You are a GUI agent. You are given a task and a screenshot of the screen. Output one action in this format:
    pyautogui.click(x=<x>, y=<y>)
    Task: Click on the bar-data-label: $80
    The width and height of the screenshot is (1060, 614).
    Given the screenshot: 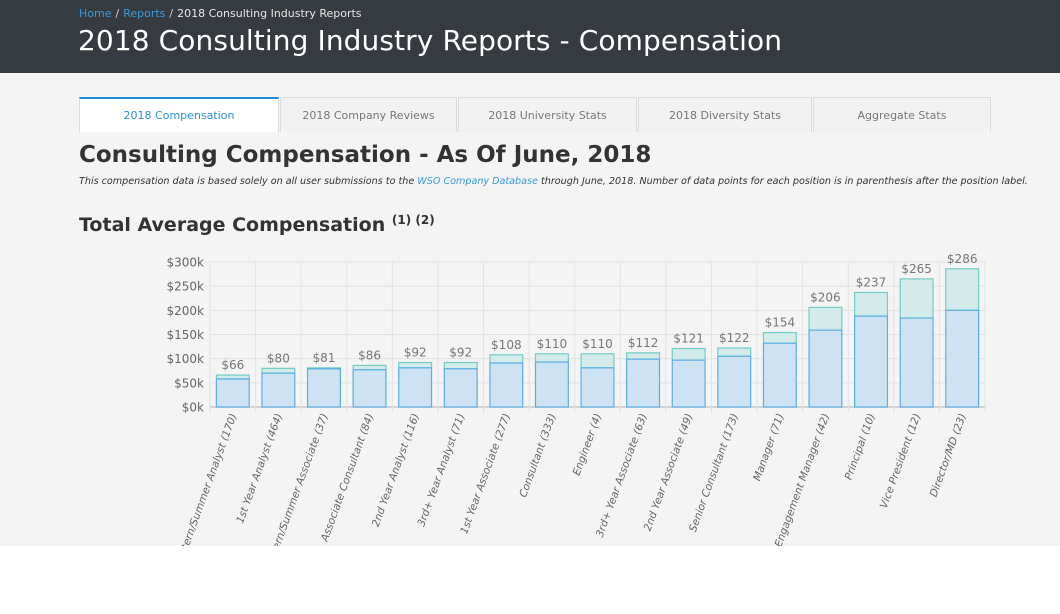 What is the action you would take?
    pyautogui.click(x=278, y=358)
    